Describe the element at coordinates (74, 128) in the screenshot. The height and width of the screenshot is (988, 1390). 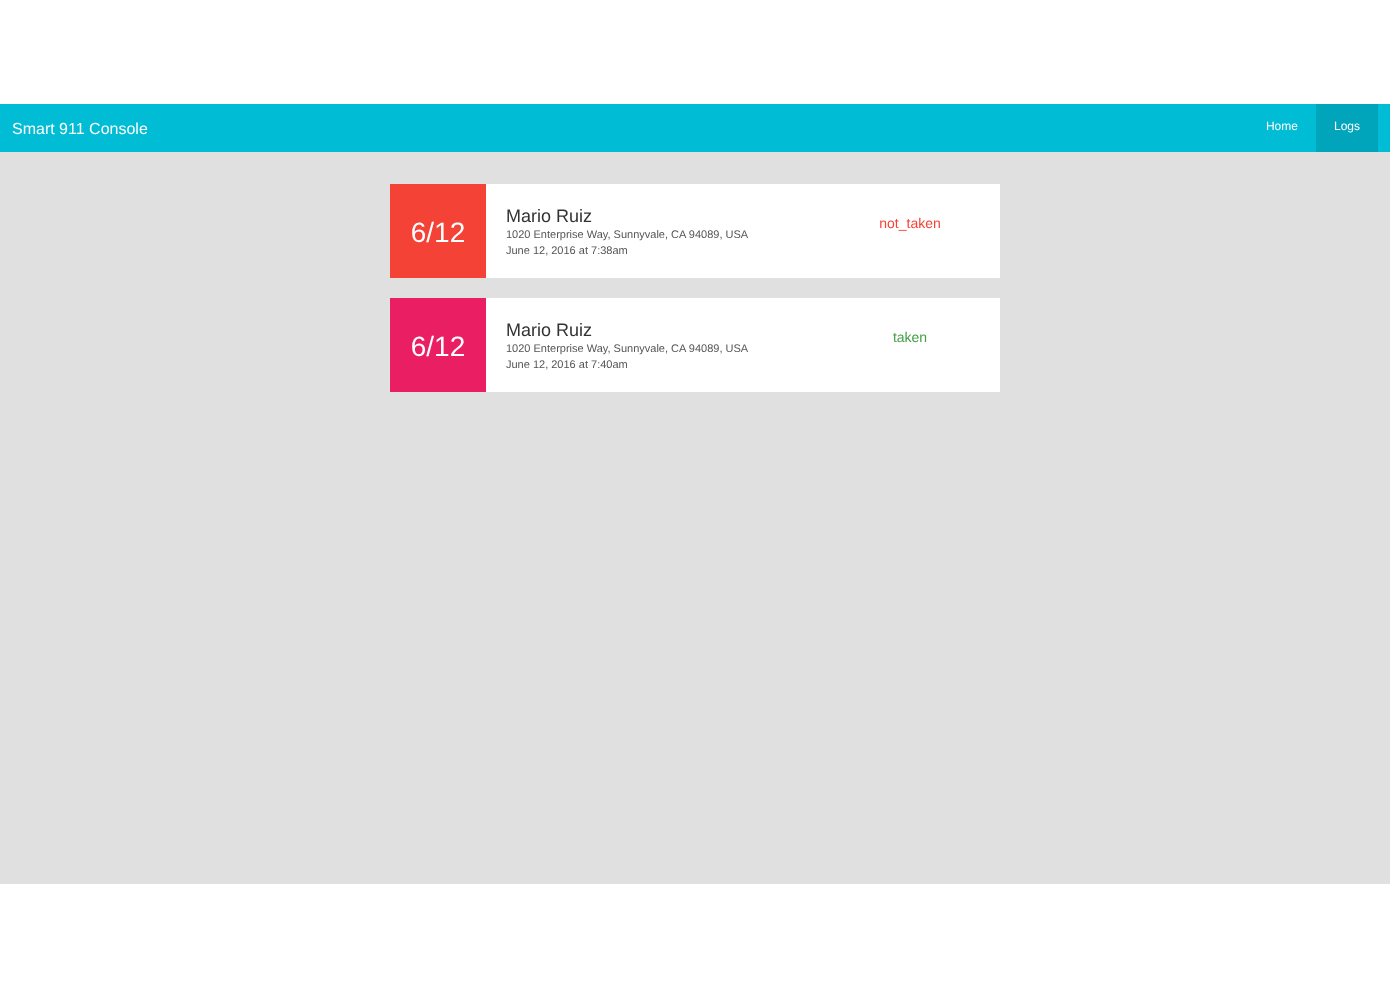
I see `brand-title: Smart 911 Console` at that location.